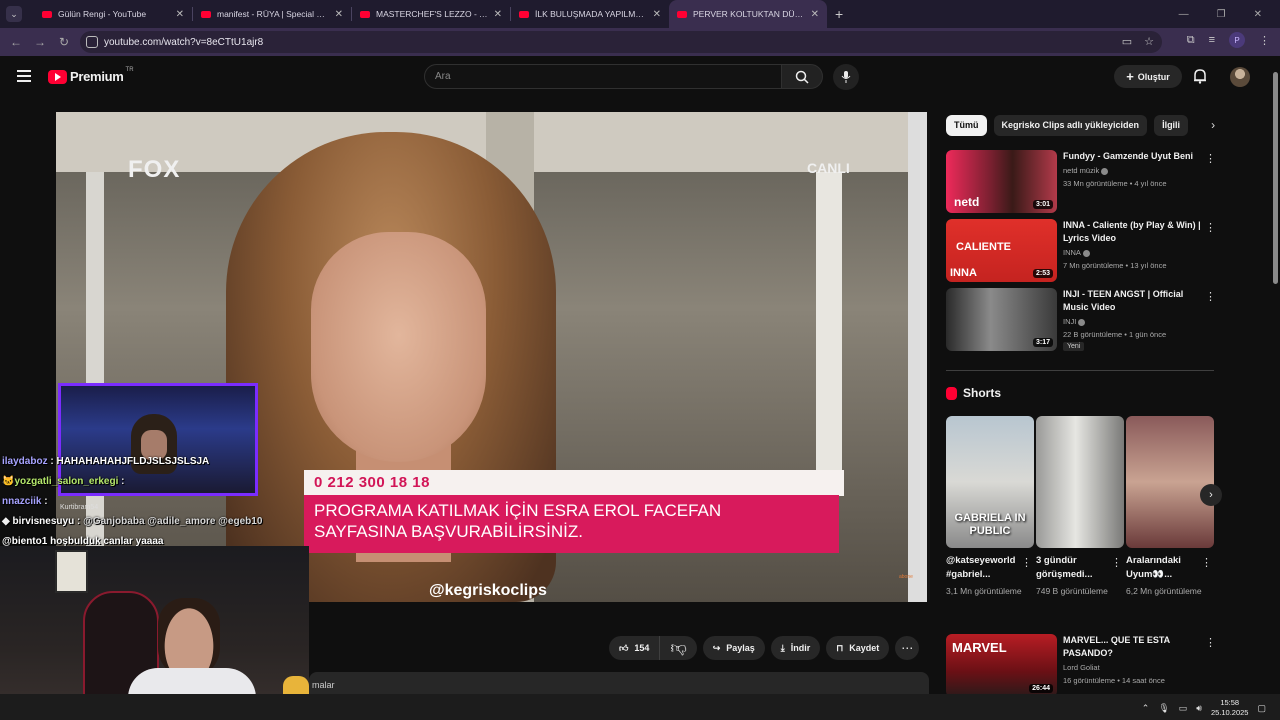 The width and height of the screenshot is (1280, 720). Describe the element at coordinates (1163, 708) in the screenshot. I see `microphone-tray-icon: 🎙︎` at that location.